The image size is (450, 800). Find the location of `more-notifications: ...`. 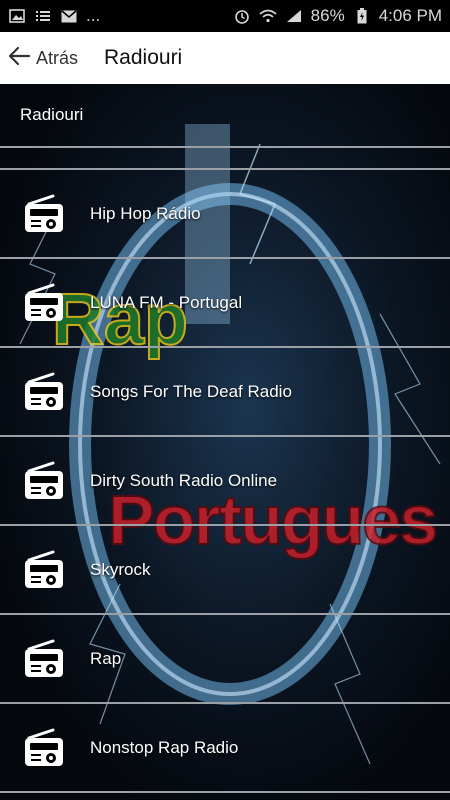

more-notifications: ... is located at coordinates (93, 15).